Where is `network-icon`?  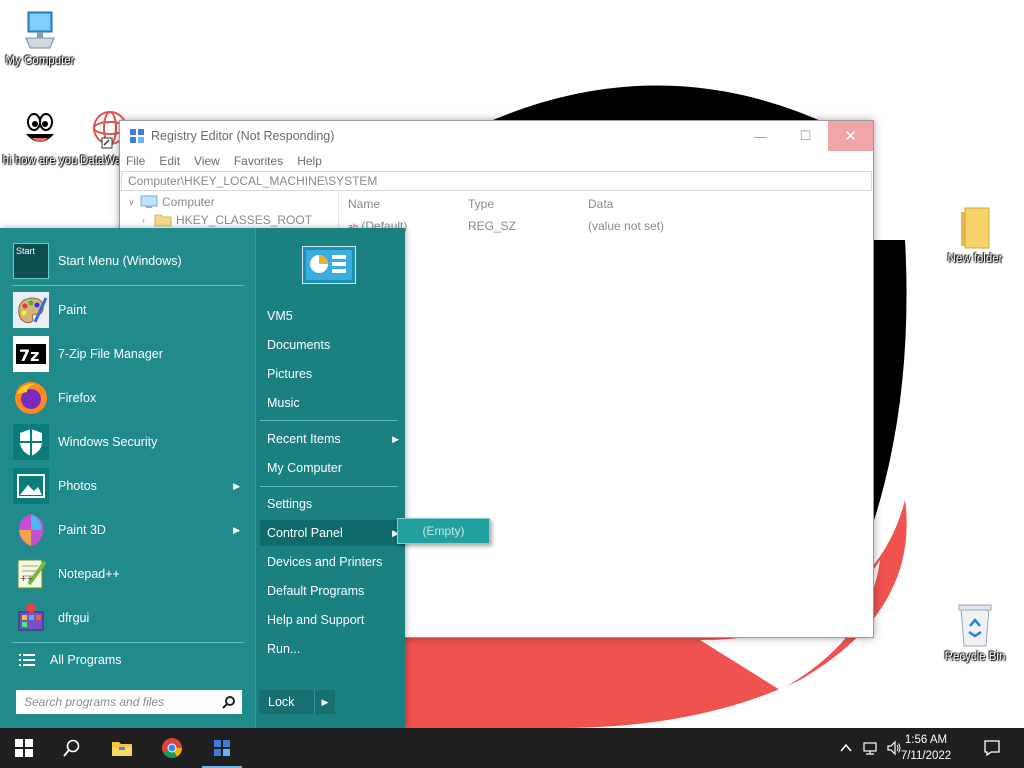 network-icon is located at coordinates (870, 748).